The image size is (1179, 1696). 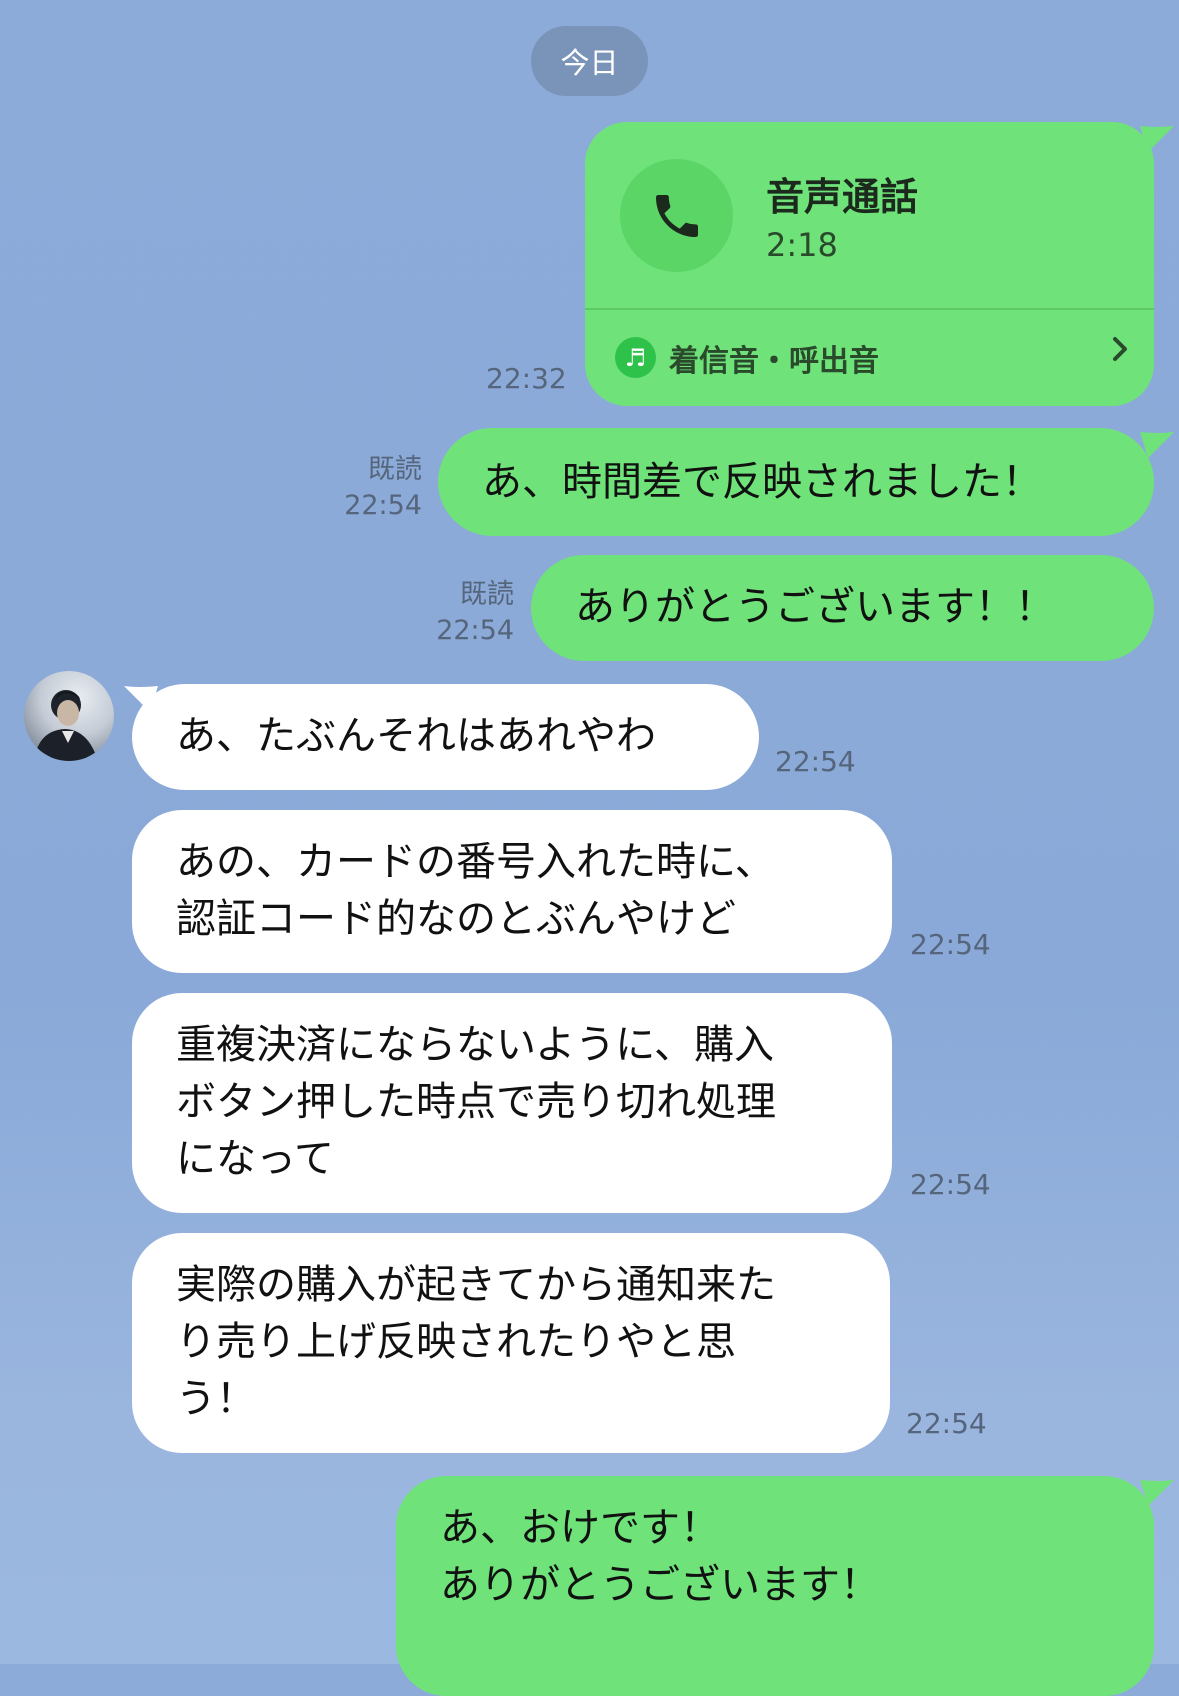 I want to click on call-title: 音声通話, so click(x=842, y=197).